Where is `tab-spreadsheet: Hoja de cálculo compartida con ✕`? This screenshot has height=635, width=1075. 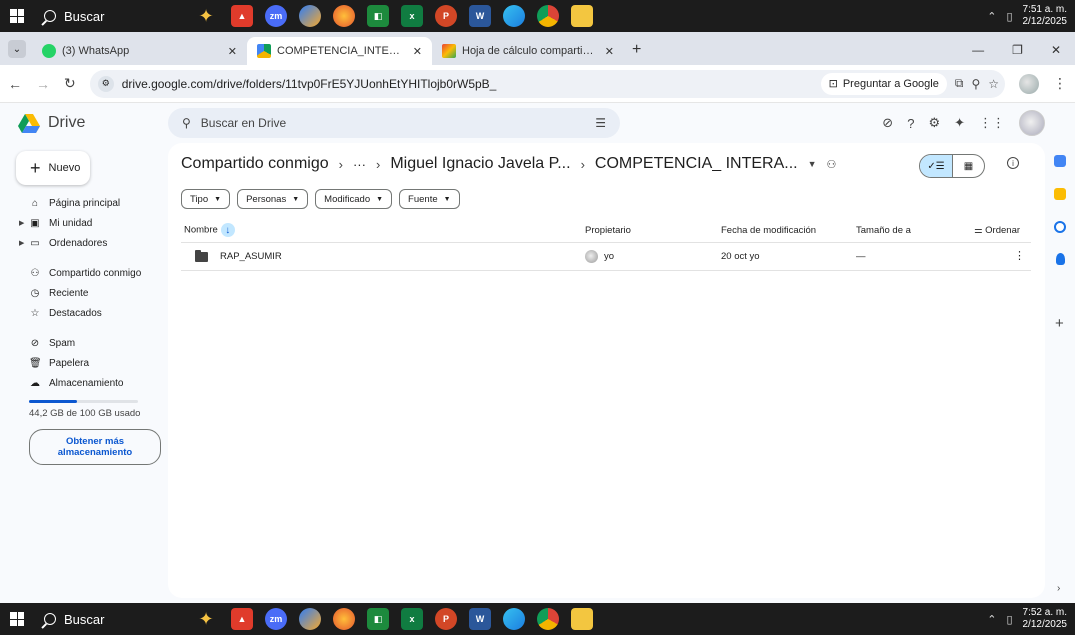
tab-spreadsheet: Hoja de cálculo compartida con ✕ is located at coordinates (528, 51).